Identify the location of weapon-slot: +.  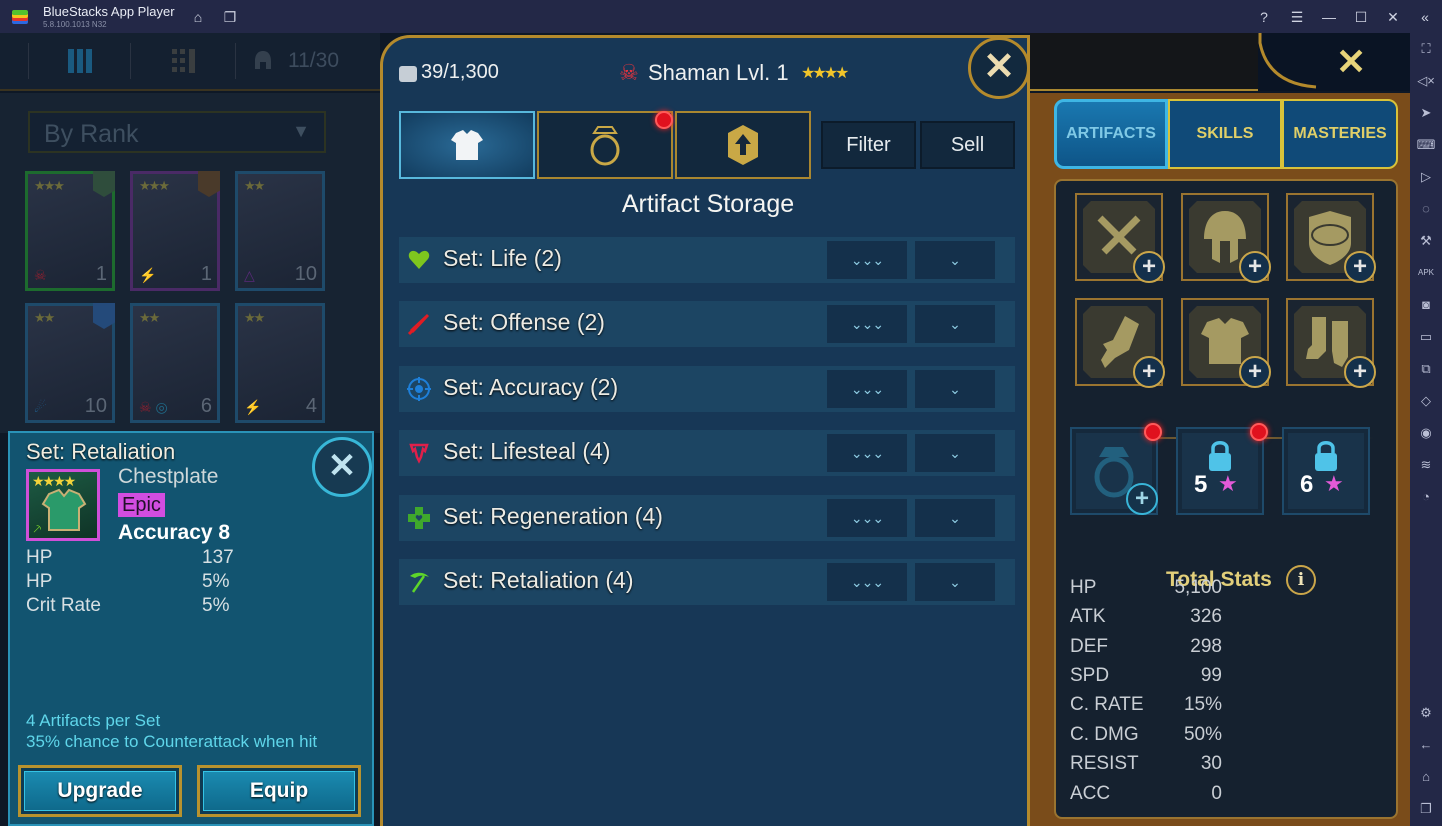
(1120, 238).